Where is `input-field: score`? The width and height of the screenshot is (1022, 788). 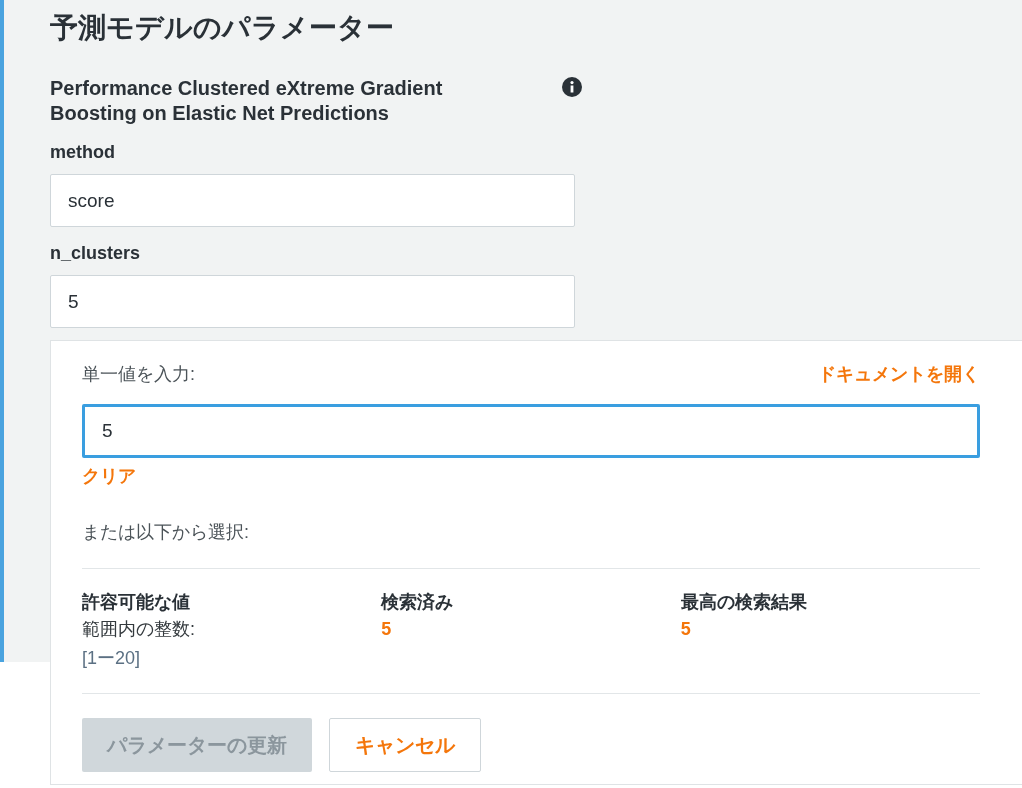
input-field: score is located at coordinates (312, 200).